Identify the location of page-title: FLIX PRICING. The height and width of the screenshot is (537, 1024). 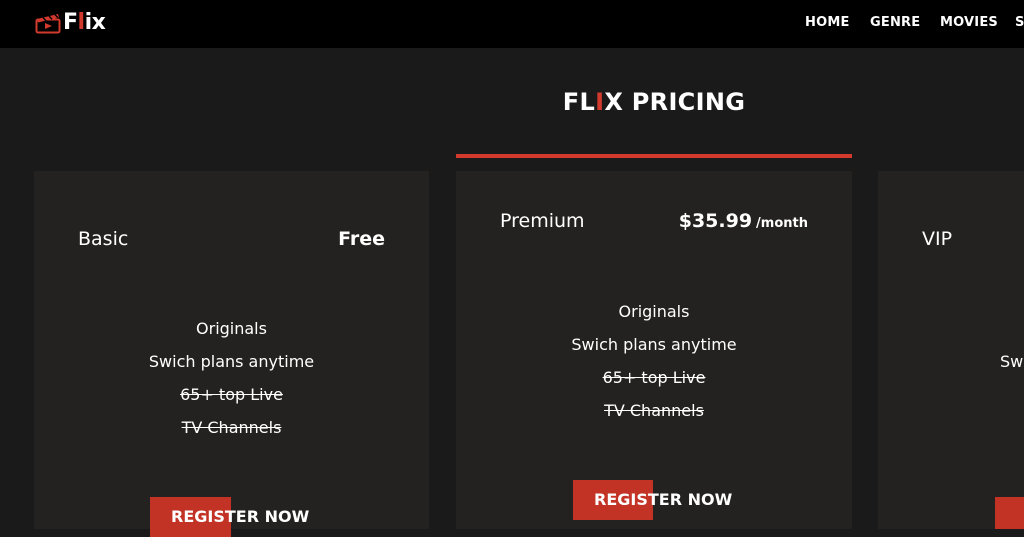
(654, 102).